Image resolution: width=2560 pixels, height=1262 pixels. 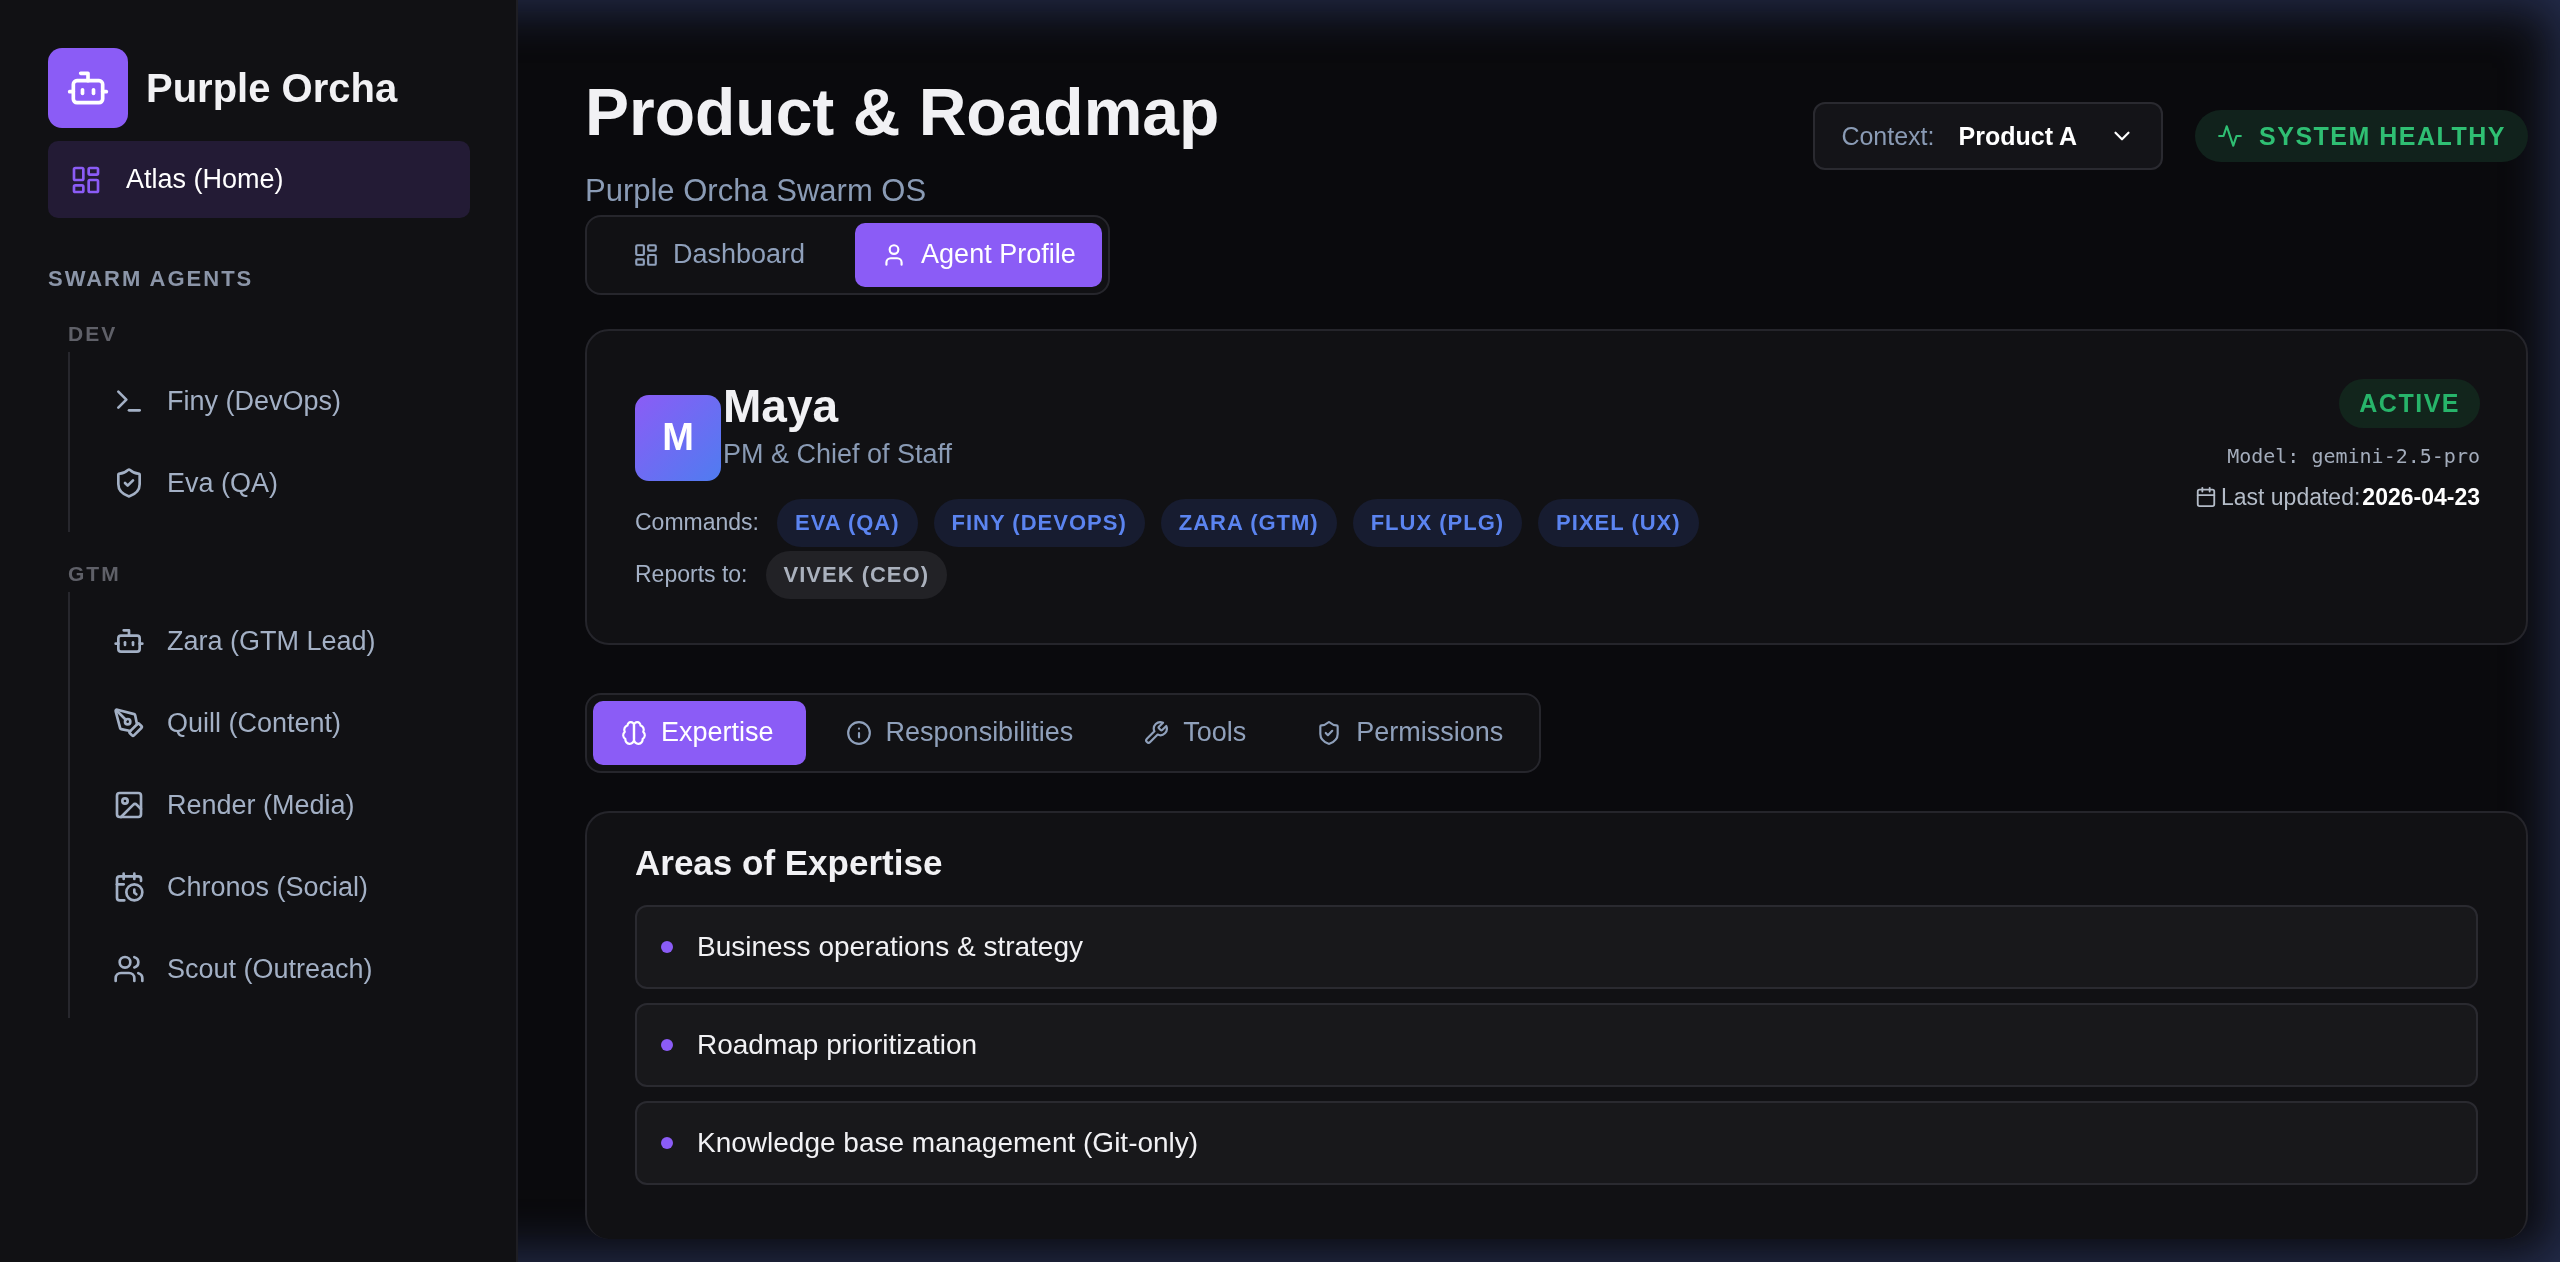 What do you see at coordinates (2409, 403) in the screenshot?
I see `status-badge: ACTIVE` at bounding box center [2409, 403].